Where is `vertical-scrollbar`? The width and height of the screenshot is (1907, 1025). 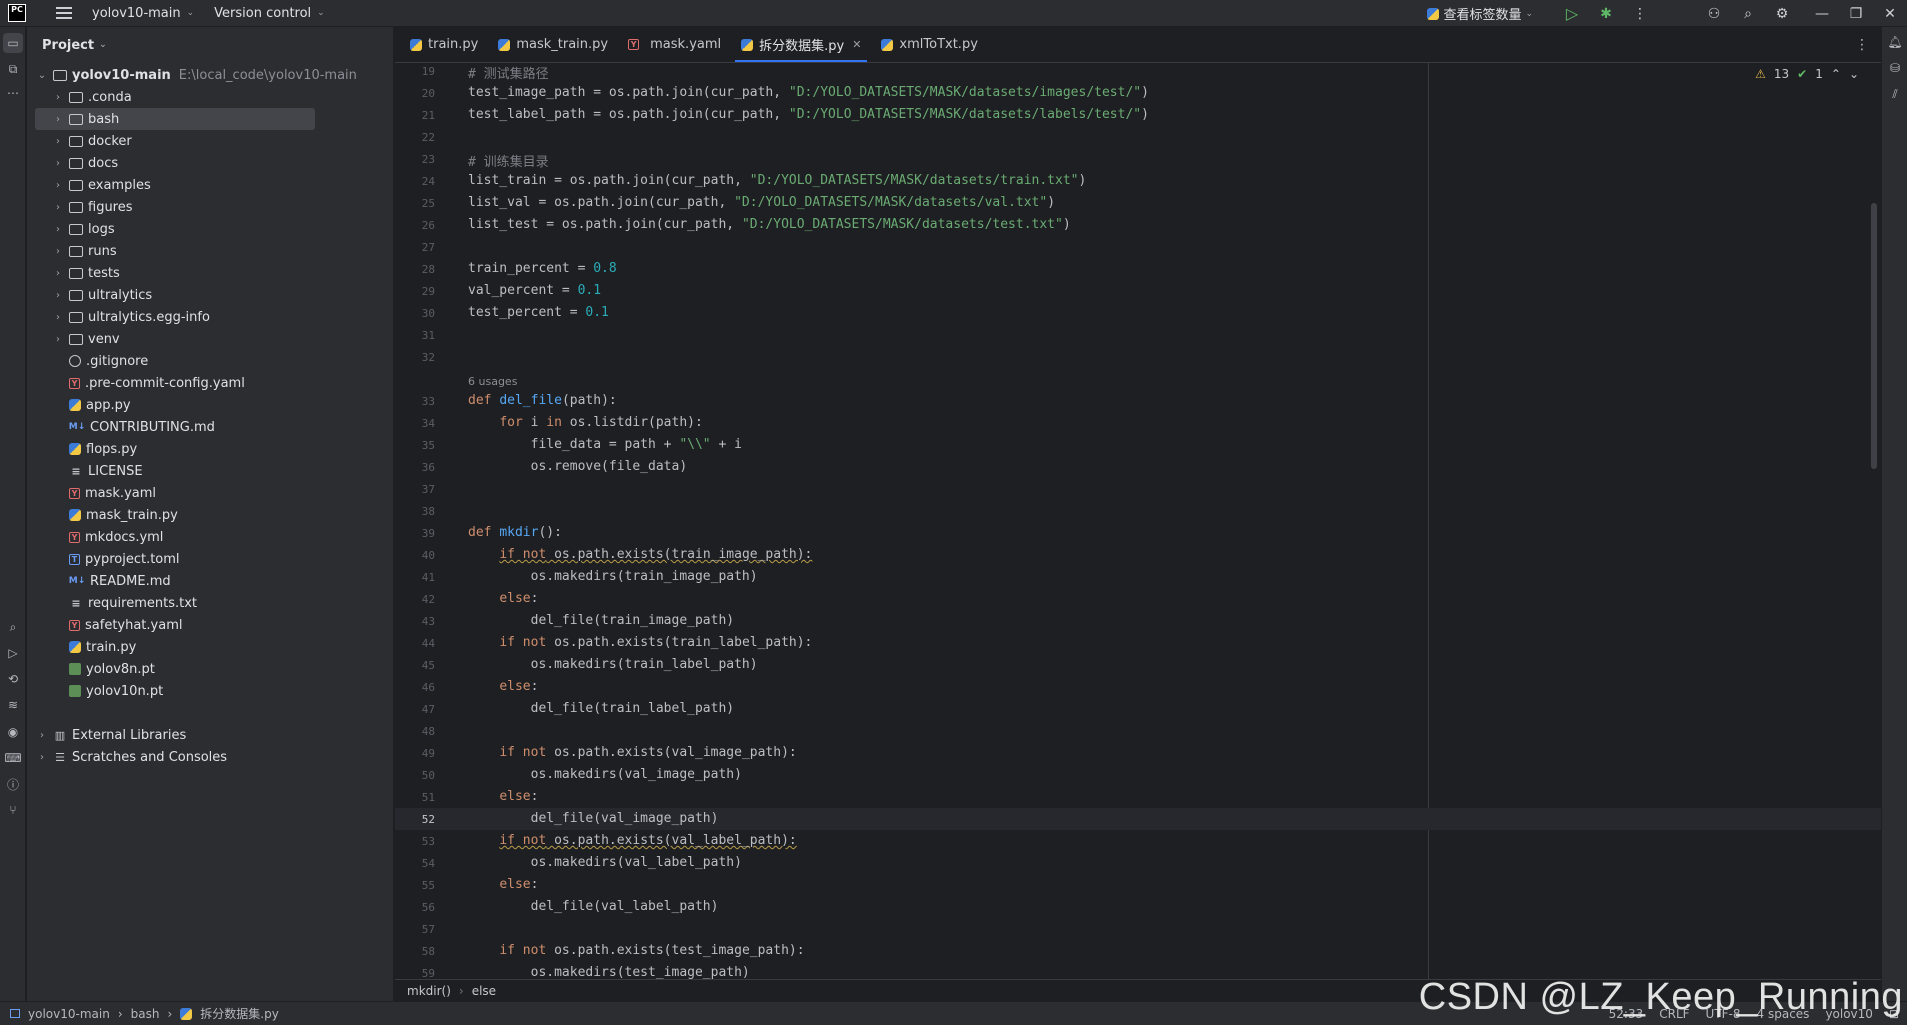 vertical-scrollbar is located at coordinates (1874, 336).